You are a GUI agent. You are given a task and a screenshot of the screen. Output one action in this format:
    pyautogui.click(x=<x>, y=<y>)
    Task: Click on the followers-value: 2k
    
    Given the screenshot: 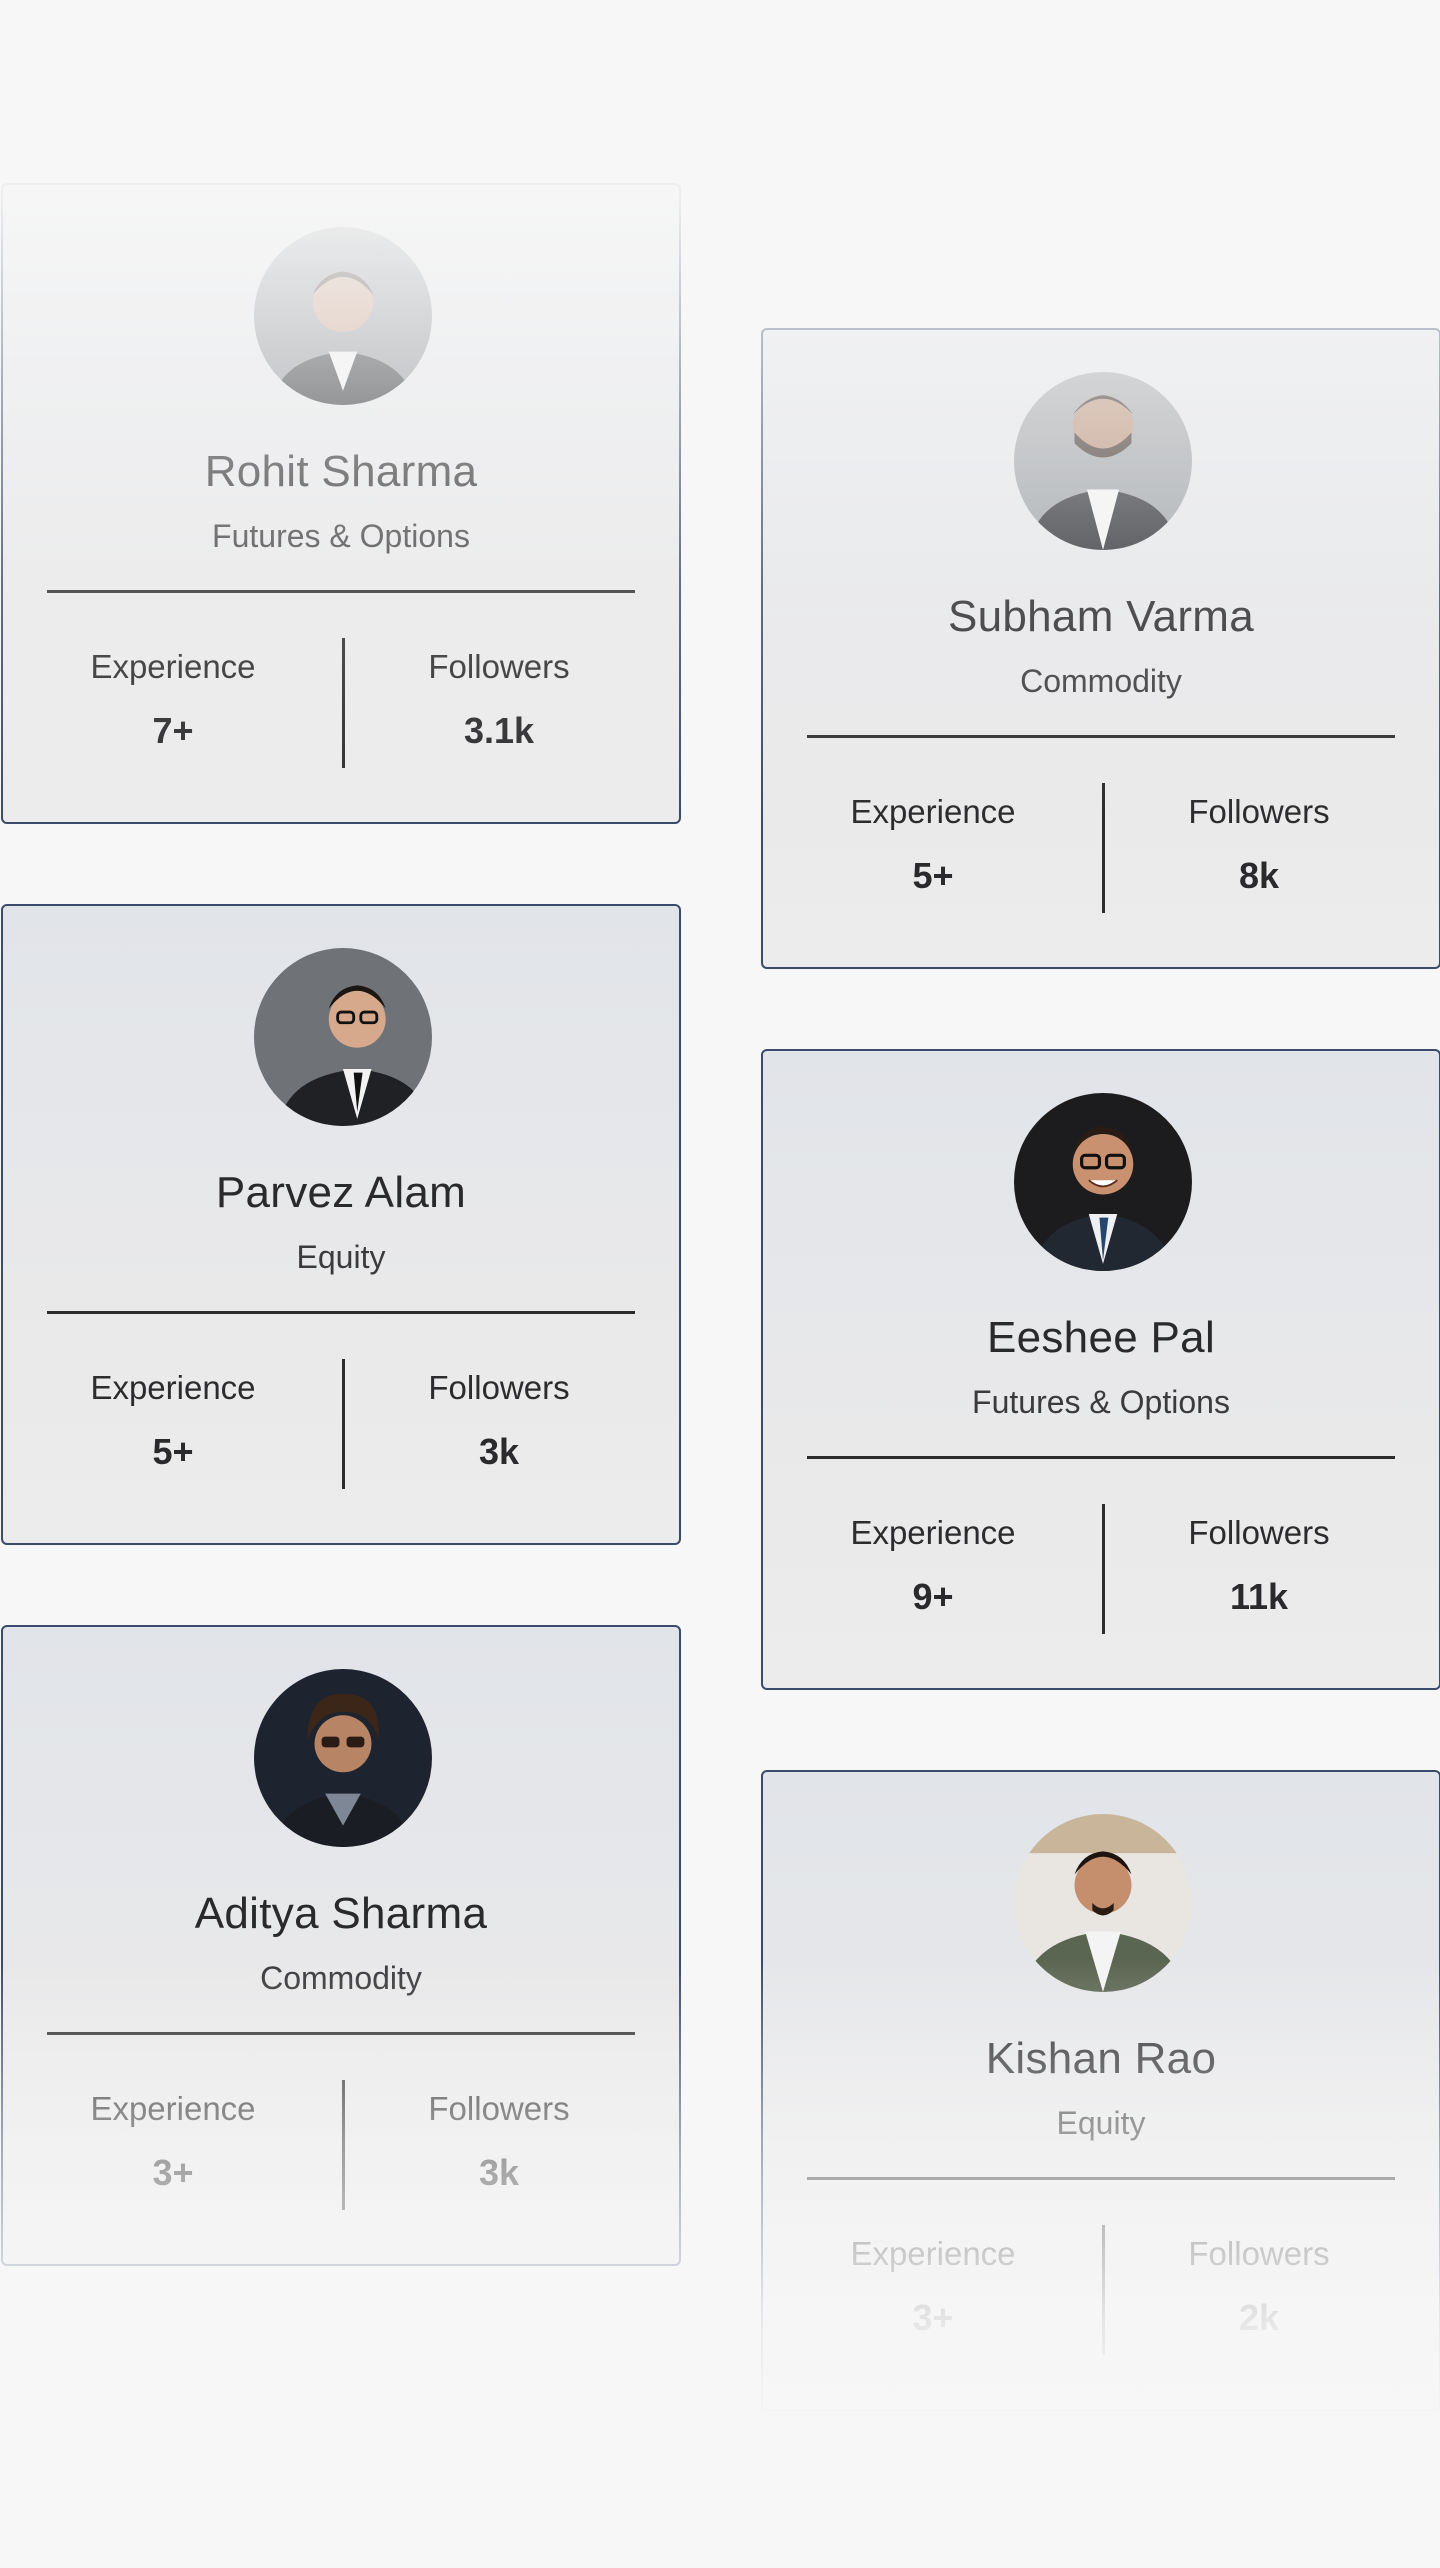 What is the action you would take?
    pyautogui.click(x=1259, y=2317)
    